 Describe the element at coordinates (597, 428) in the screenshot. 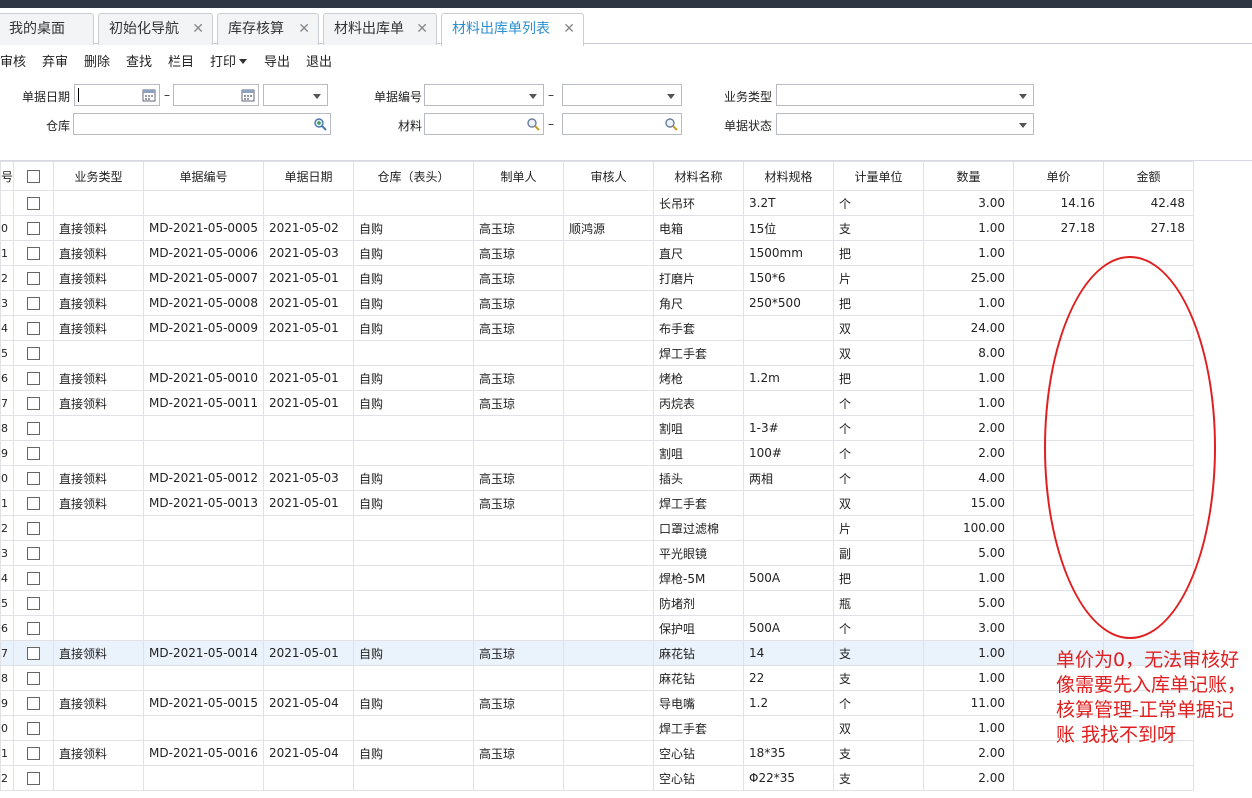

I see `table-row: 8 割咀 1-3# 个 2.00` at that location.